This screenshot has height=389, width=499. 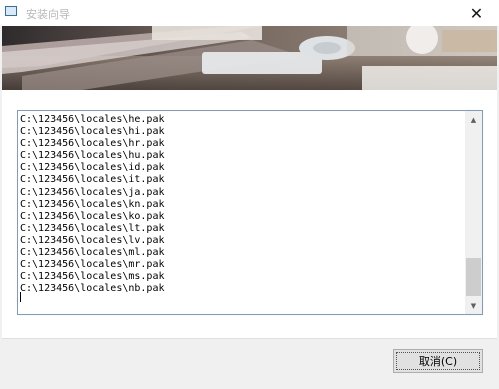 What do you see at coordinates (92, 228) in the screenshot?
I see `log-line: C:\123456\locales\lt.pak` at bounding box center [92, 228].